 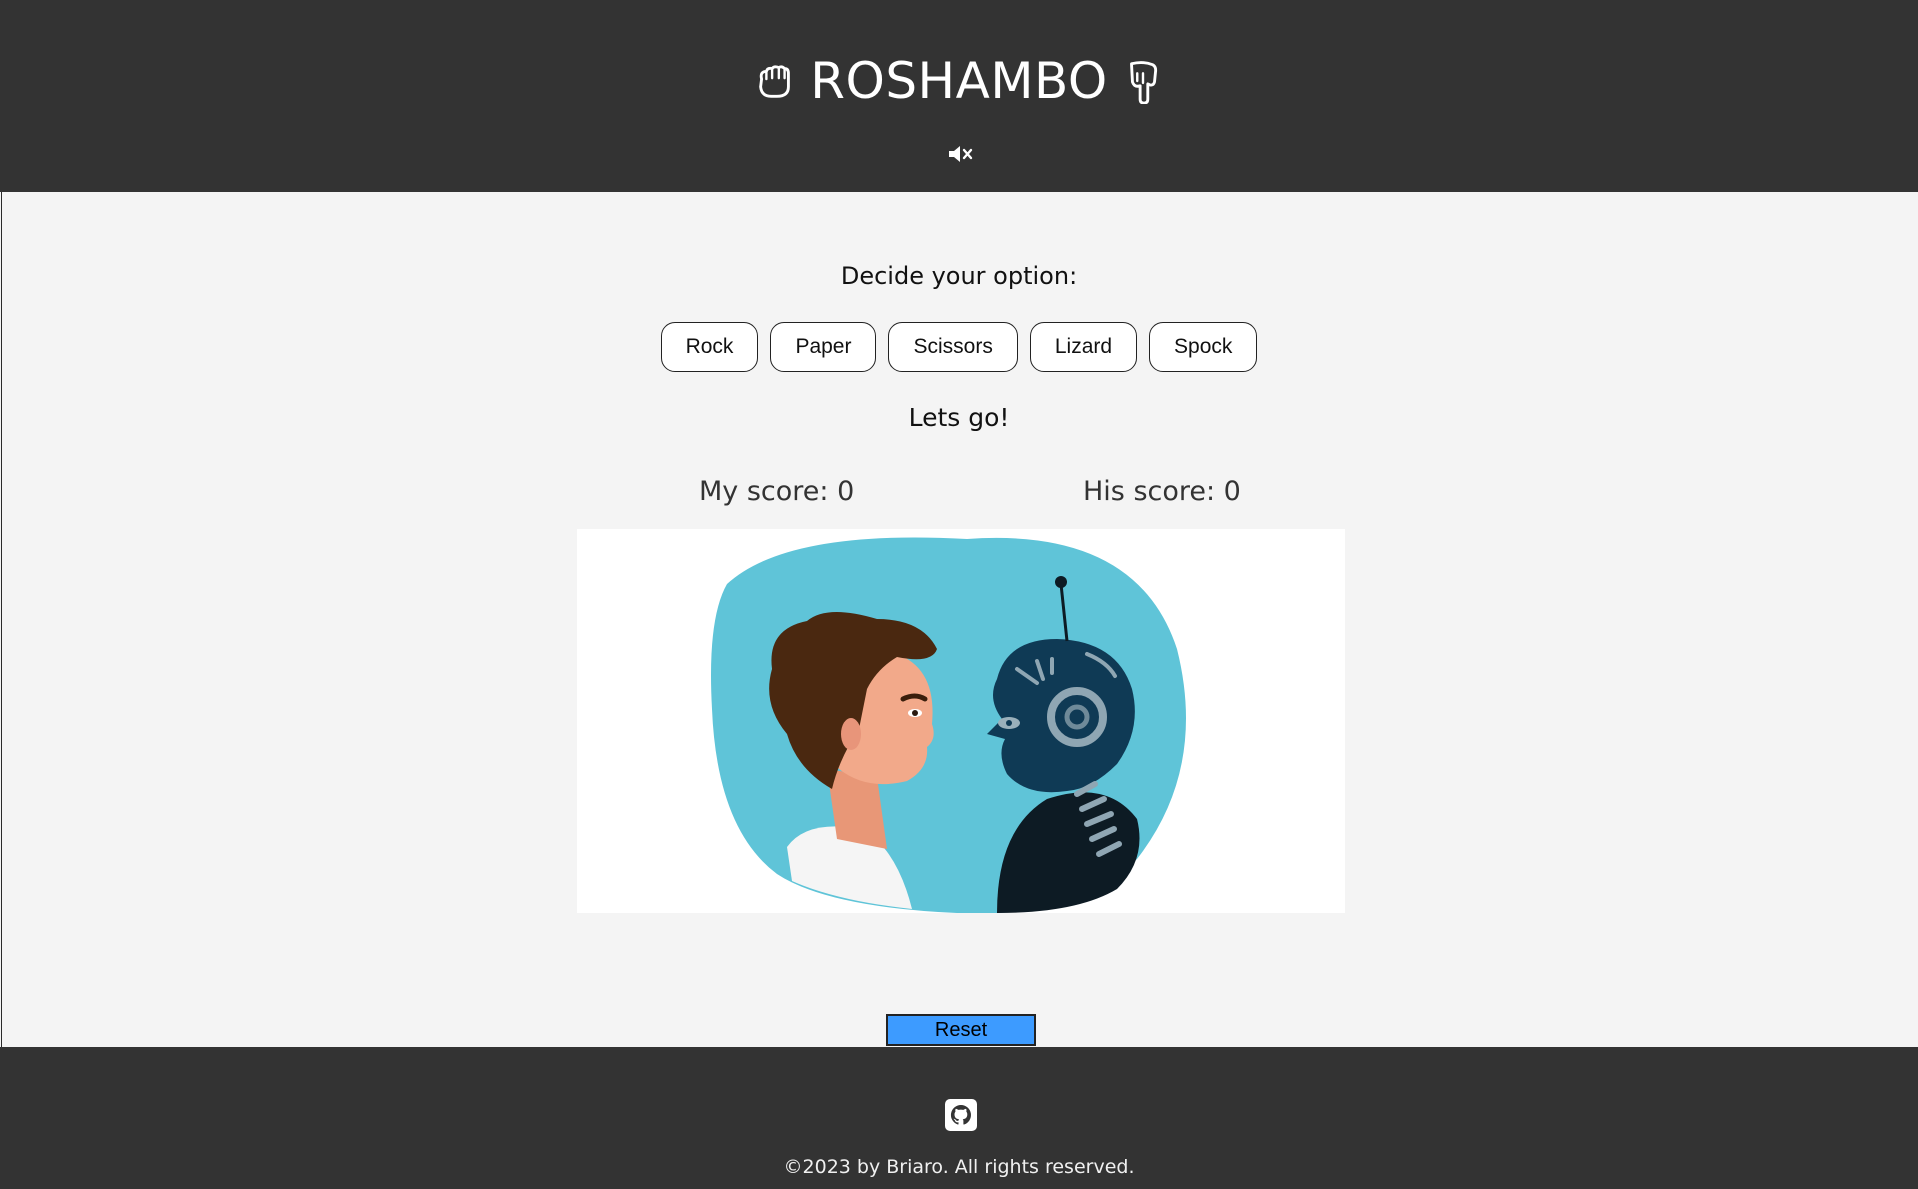 What do you see at coordinates (961, 1030) in the screenshot?
I see `reset-button: Reset` at bounding box center [961, 1030].